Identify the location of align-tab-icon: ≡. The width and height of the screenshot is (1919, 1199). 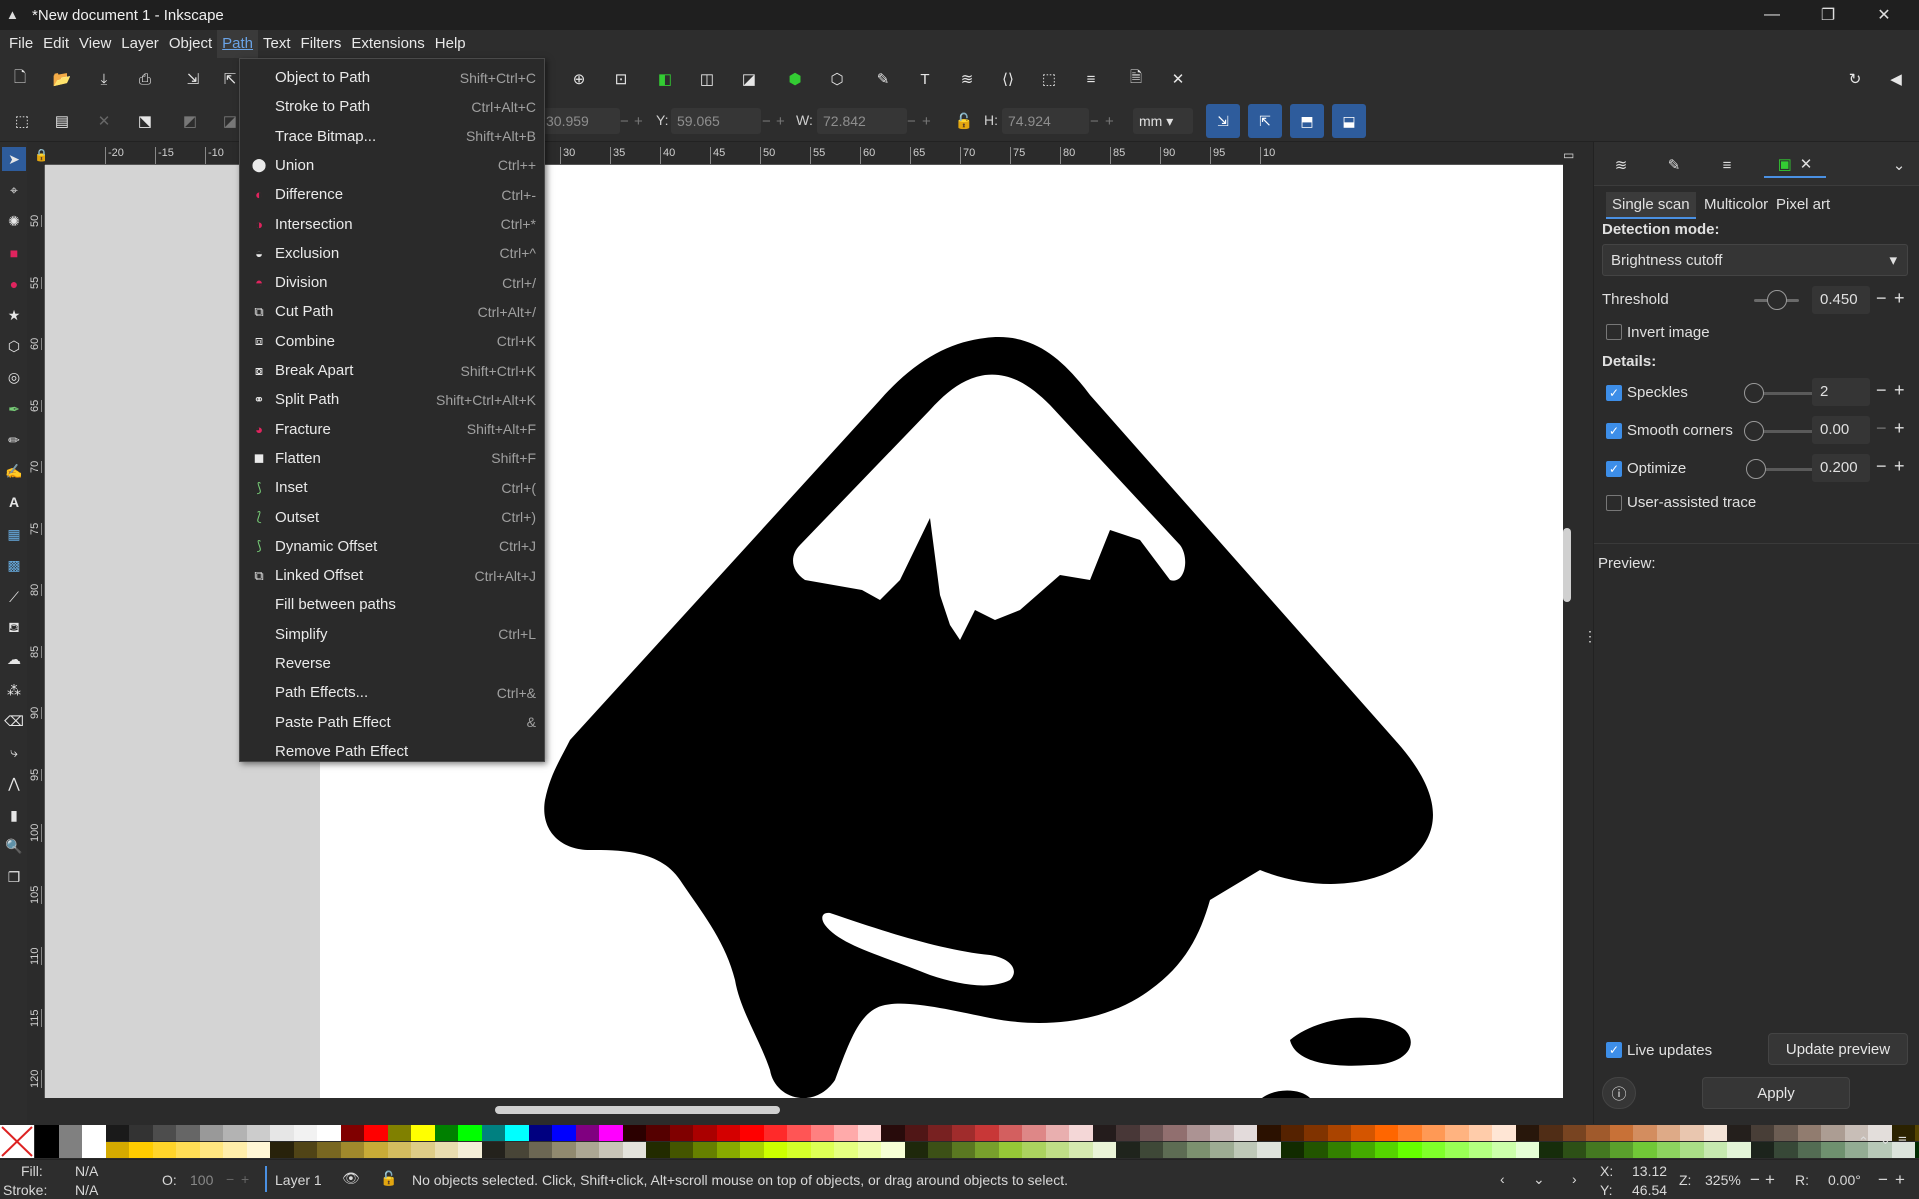
(1727, 165).